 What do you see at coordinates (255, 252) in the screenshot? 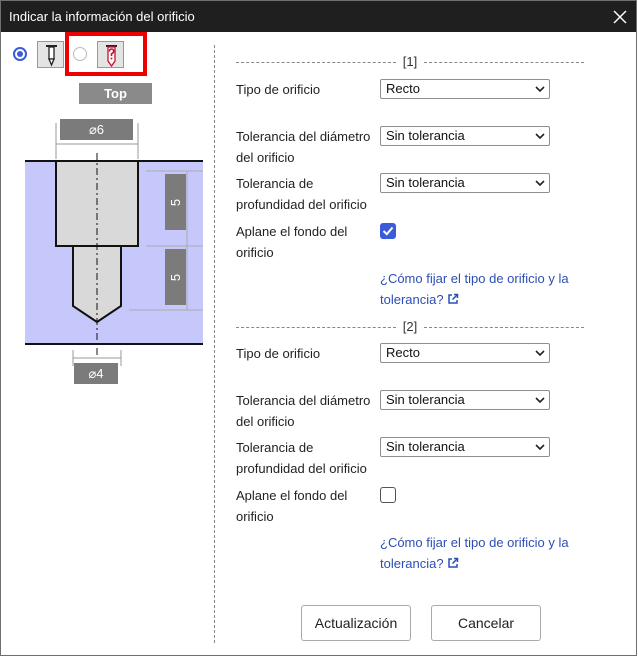
I see `flat-bottom-label-1-line2: orificio` at bounding box center [255, 252].